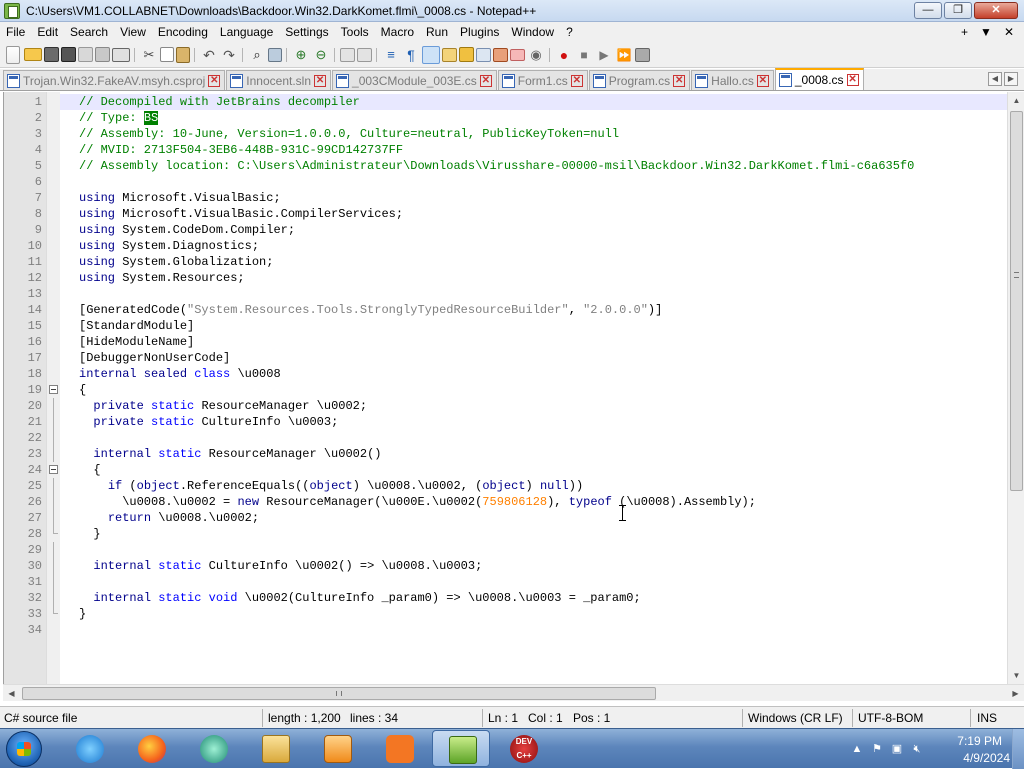  What do you see at coordinates (987, 718) in the screenshot?
I see `status-insert-mode: INS` at bounding box center [987, 718].